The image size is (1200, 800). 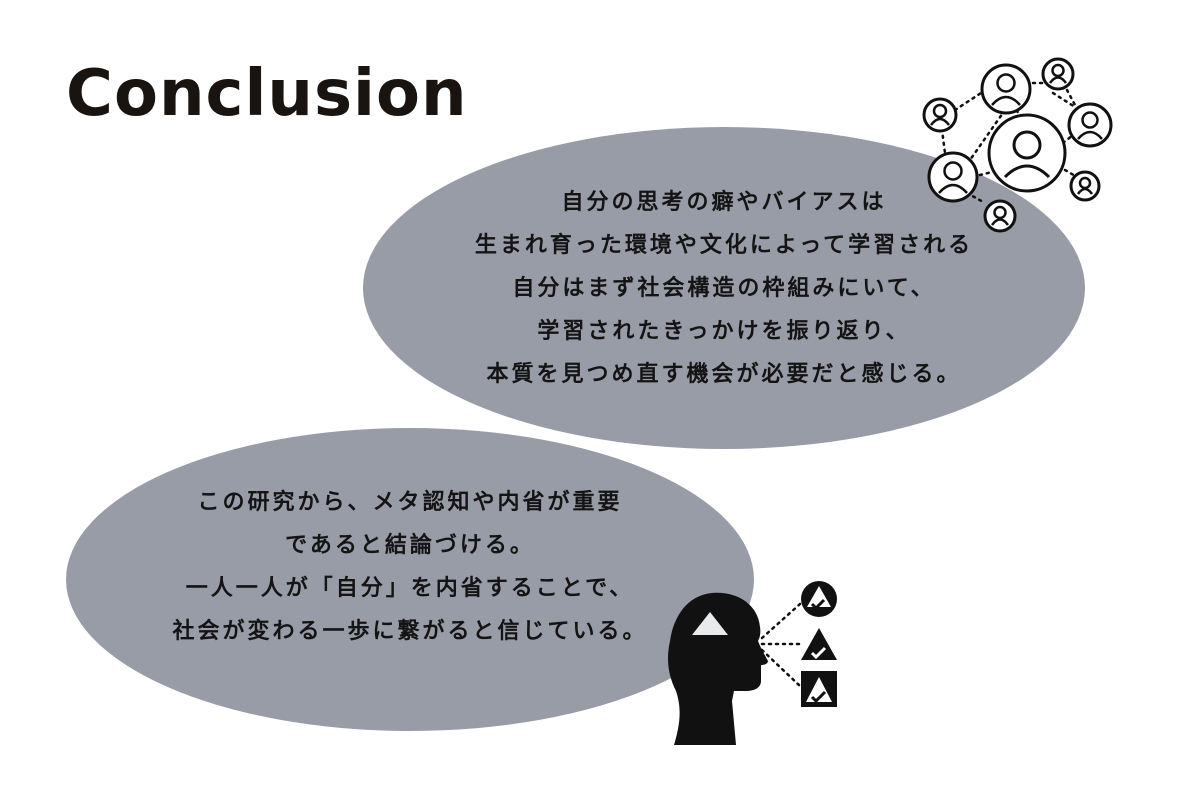 What do you see at coordinates (724, 374) in the screenshot?
I see `bubble-top-line: 本質を見つめ直す機会が必要だと感じる。` at bounding box center [724, 374].